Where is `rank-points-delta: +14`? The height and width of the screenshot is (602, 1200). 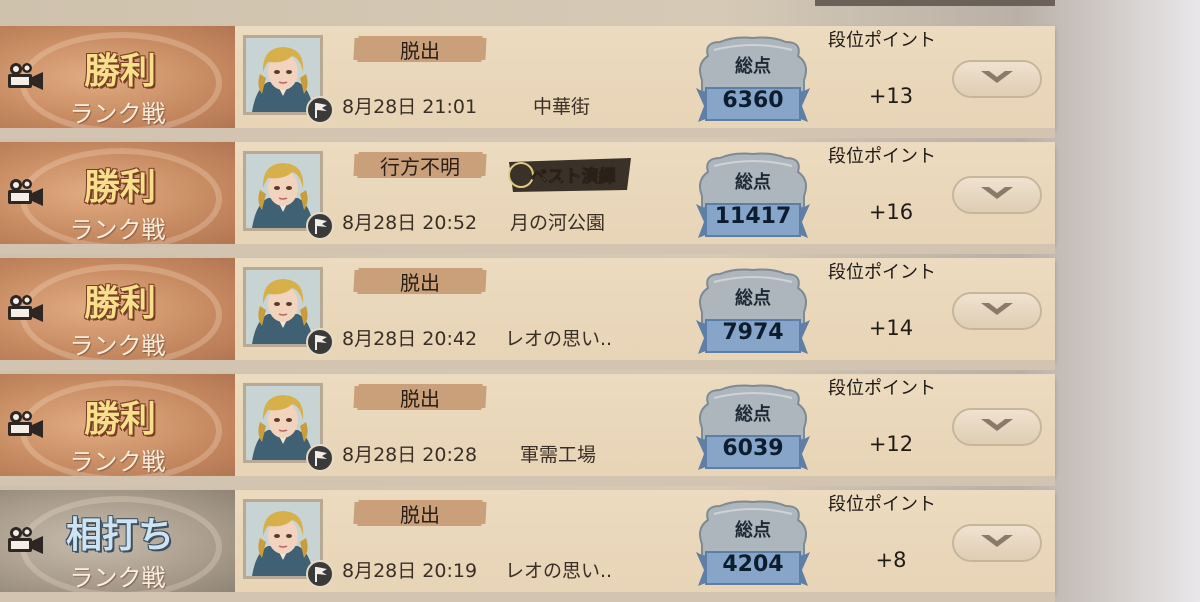
rank-points-delta: +14 is located at coordinates (891, 328).